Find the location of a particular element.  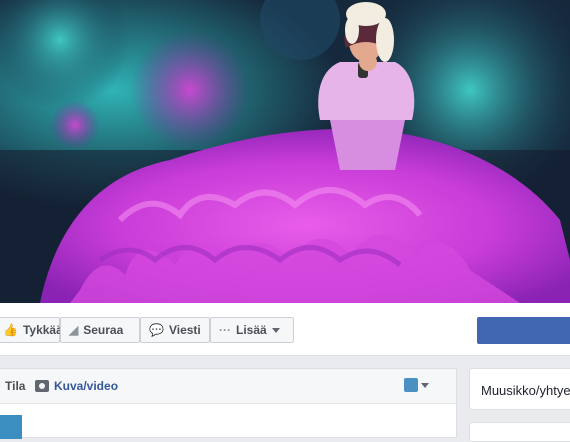

about-card: Muusikko/yhtye is located at coordinates (519, 389).